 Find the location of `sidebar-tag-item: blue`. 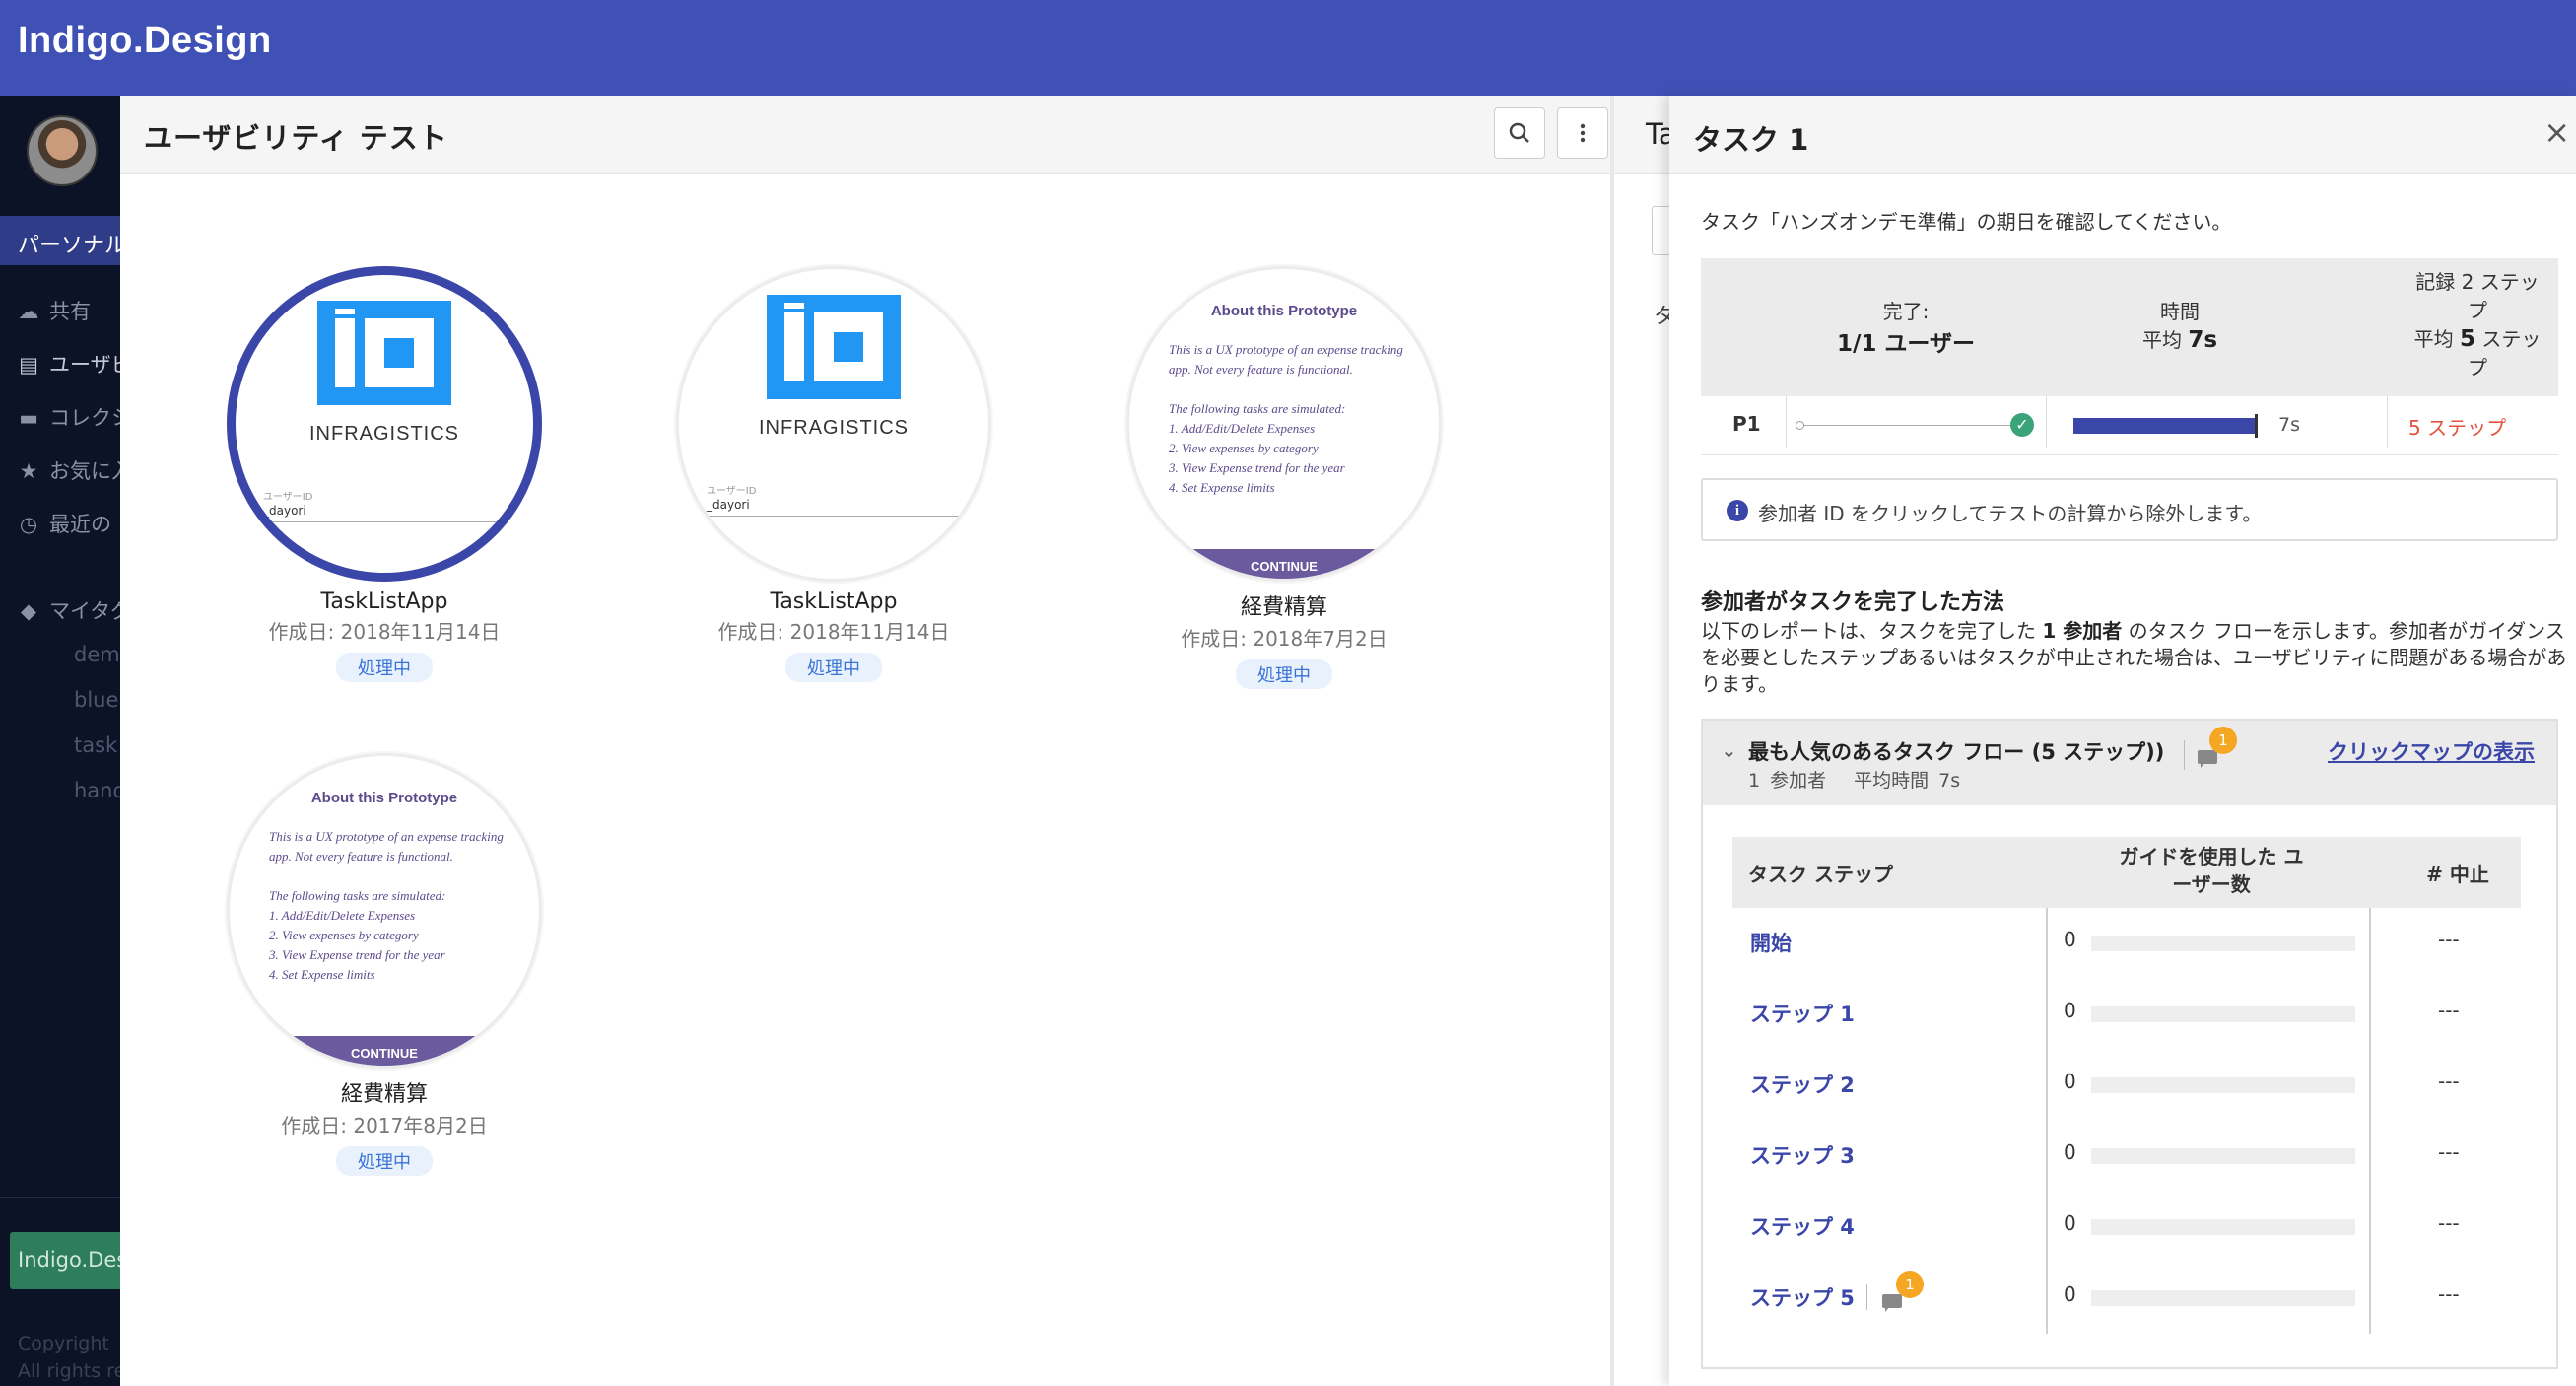

sidebar-tag-item: blue is located at coordinates (96, 700).